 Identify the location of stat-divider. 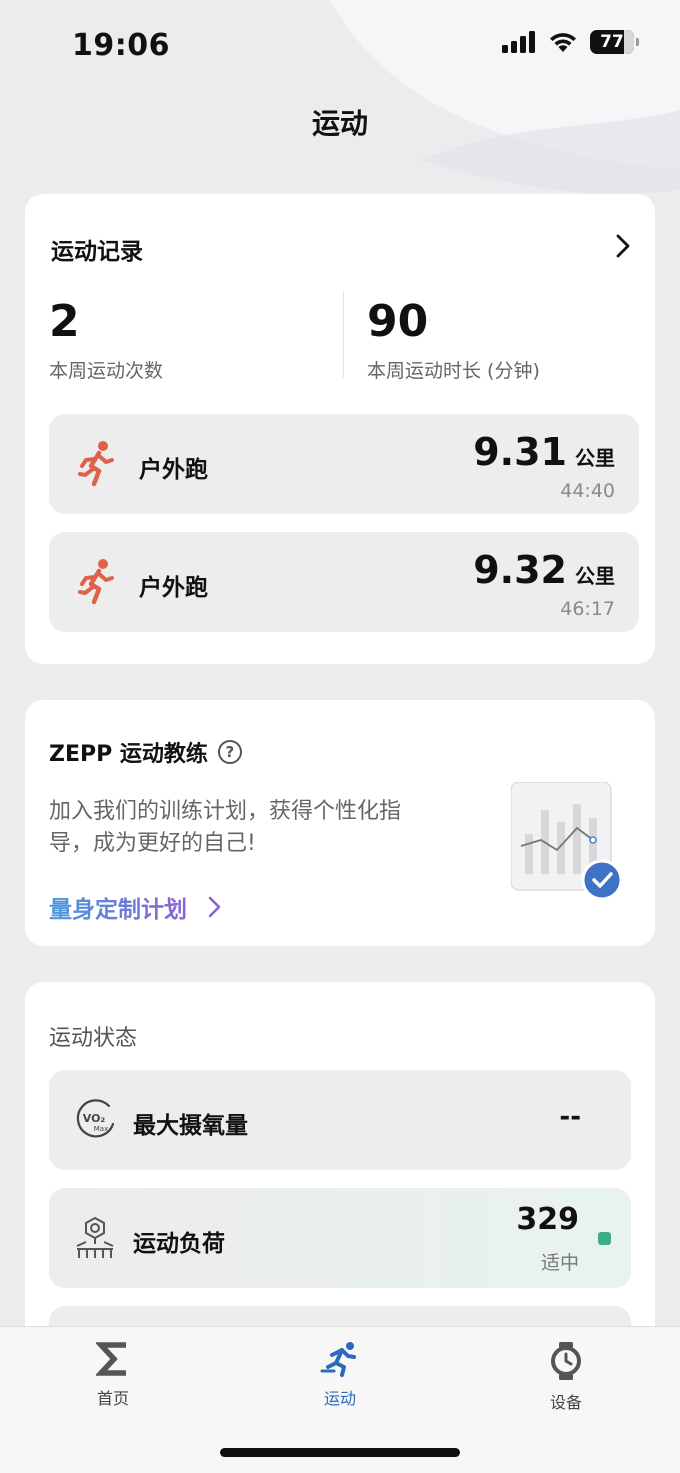
(343, 335).